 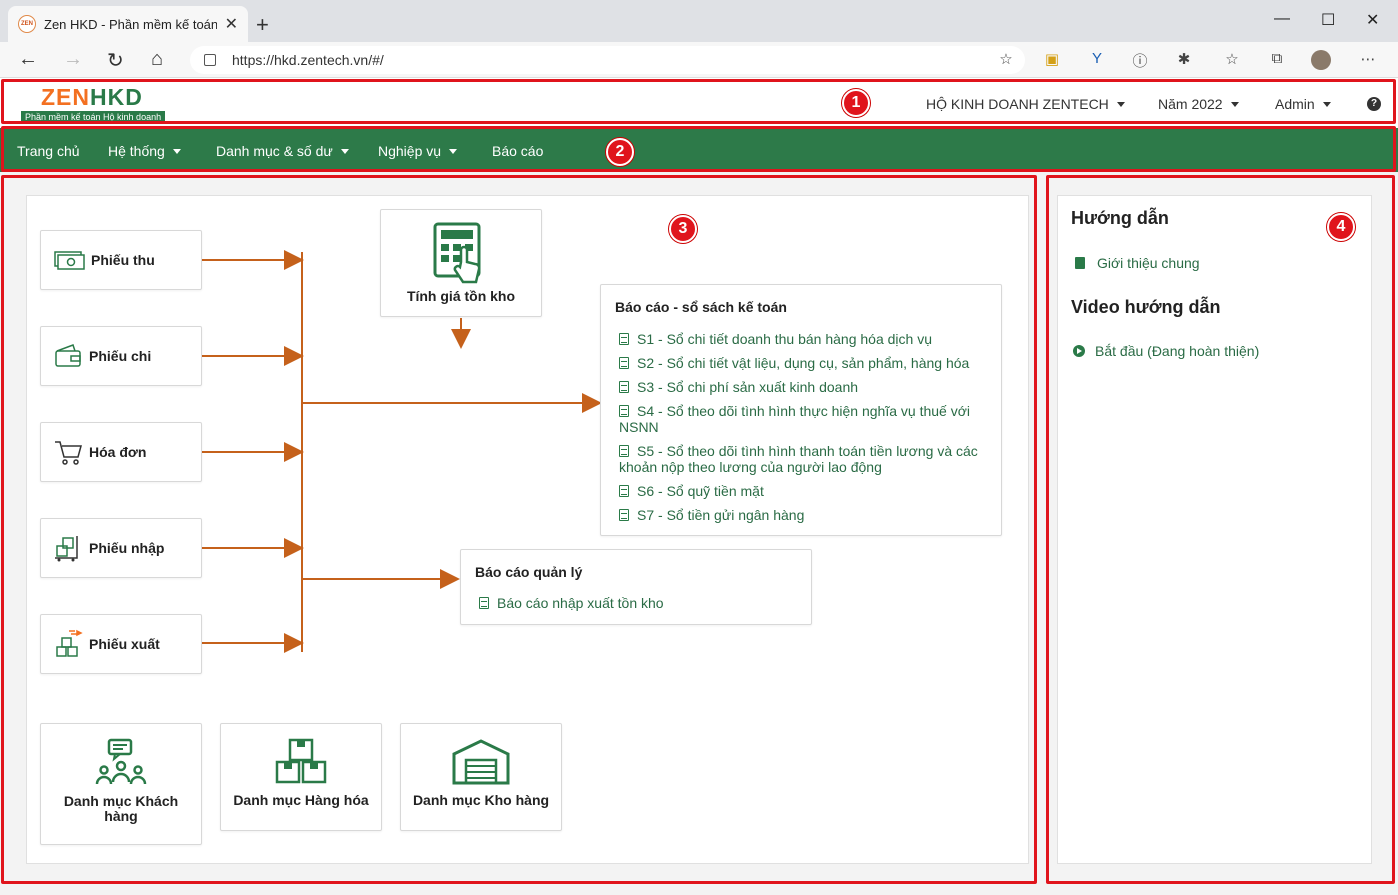 I want to click on report-link-s7: S7 - Sổ tiền gửi ngân hàng, so click(x=804, y=515).